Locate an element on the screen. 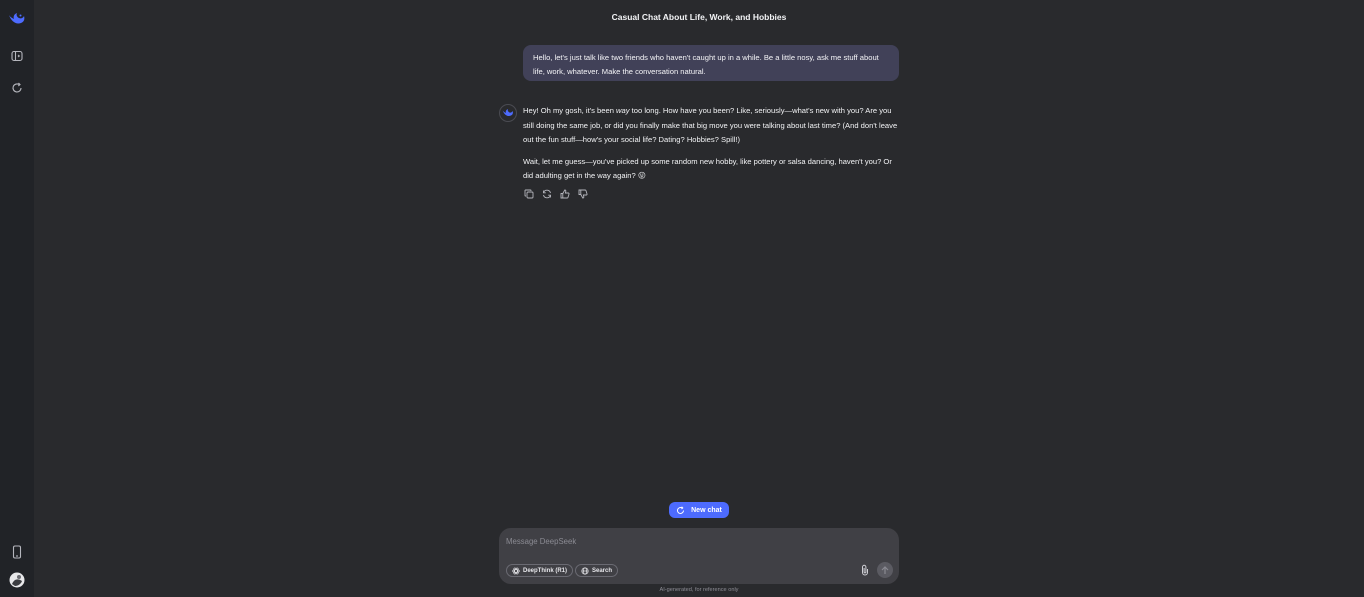 The width and height of the screenshot is (1364, 597). new-chat-label: New chat is located at coordinates (706, 510).